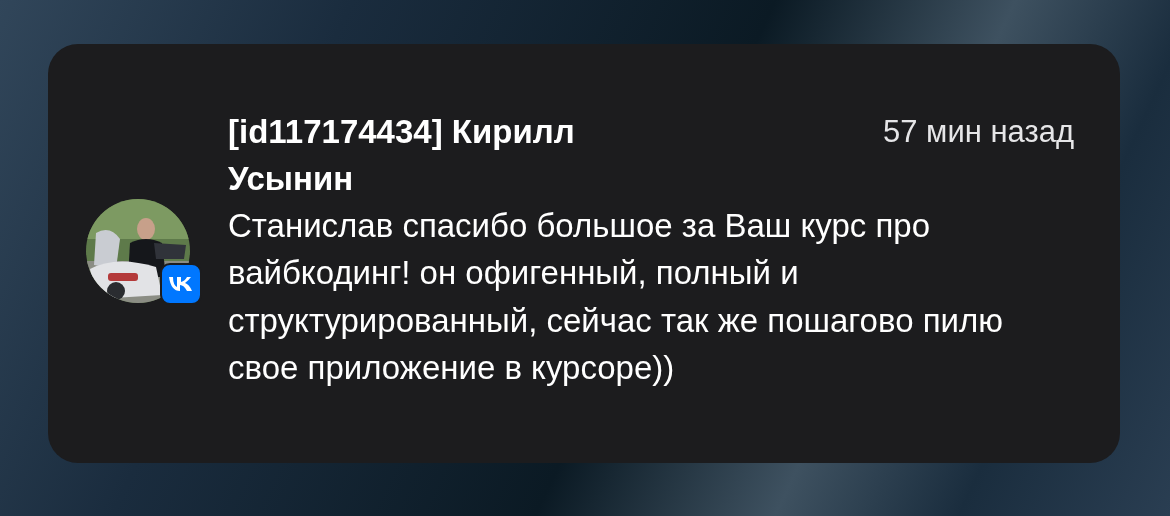 This screenshot has height=516, width=1170. What do you see at coordinates (181, 283) in the screenshot?
I see `app-badge-icon` at bounding box center [181, 283].